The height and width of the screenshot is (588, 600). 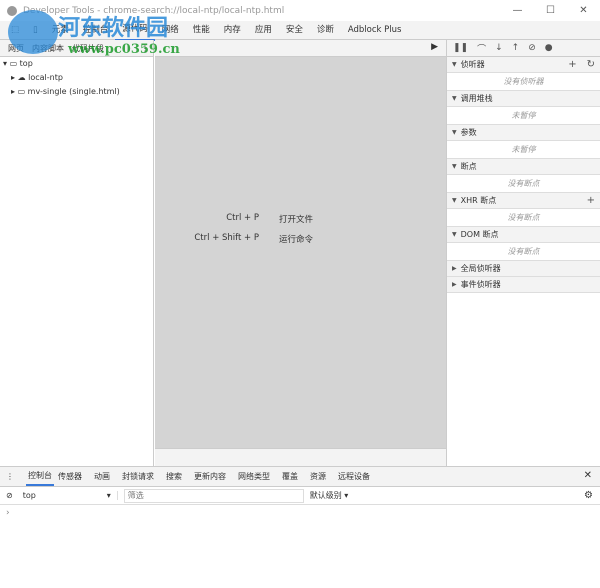 I want to click on section-title: 事件侦听器, so click(x=480, y=284).